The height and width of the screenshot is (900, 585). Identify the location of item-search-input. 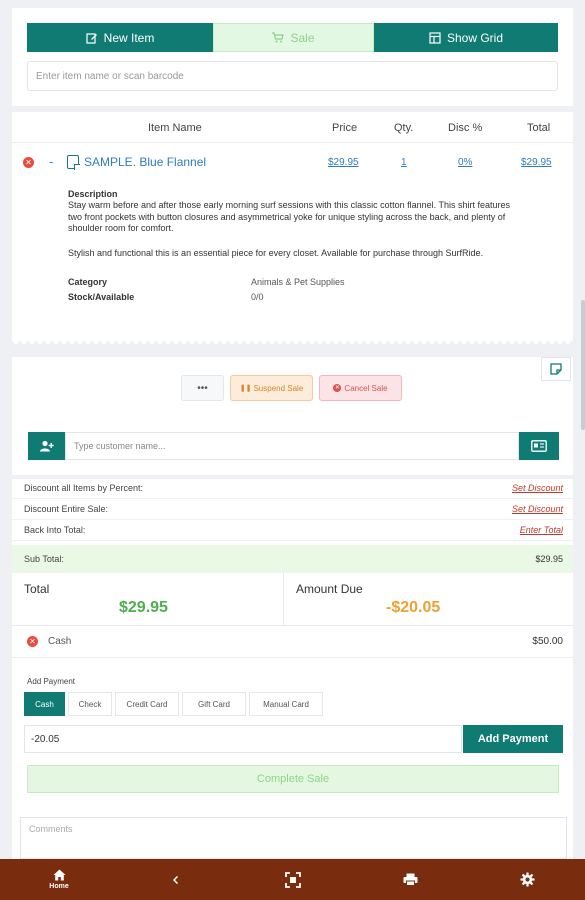
(292, 76).